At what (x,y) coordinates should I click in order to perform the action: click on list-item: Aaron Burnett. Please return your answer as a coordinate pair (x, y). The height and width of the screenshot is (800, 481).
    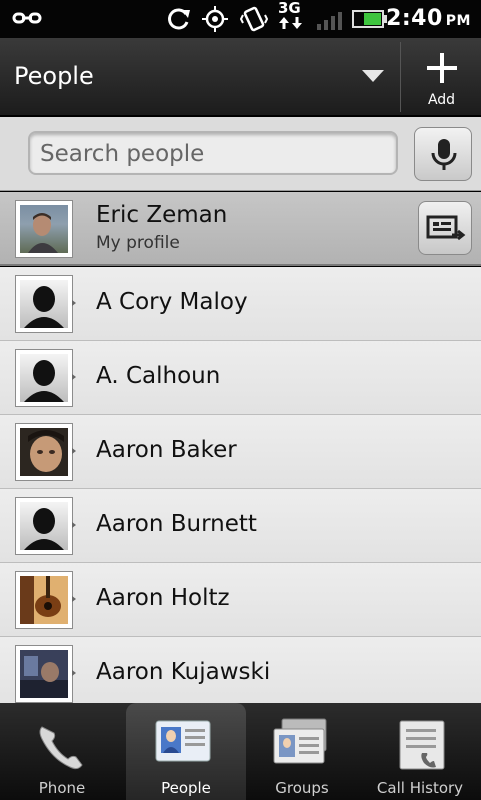
    Looking at the image, I should click on (240, 526).